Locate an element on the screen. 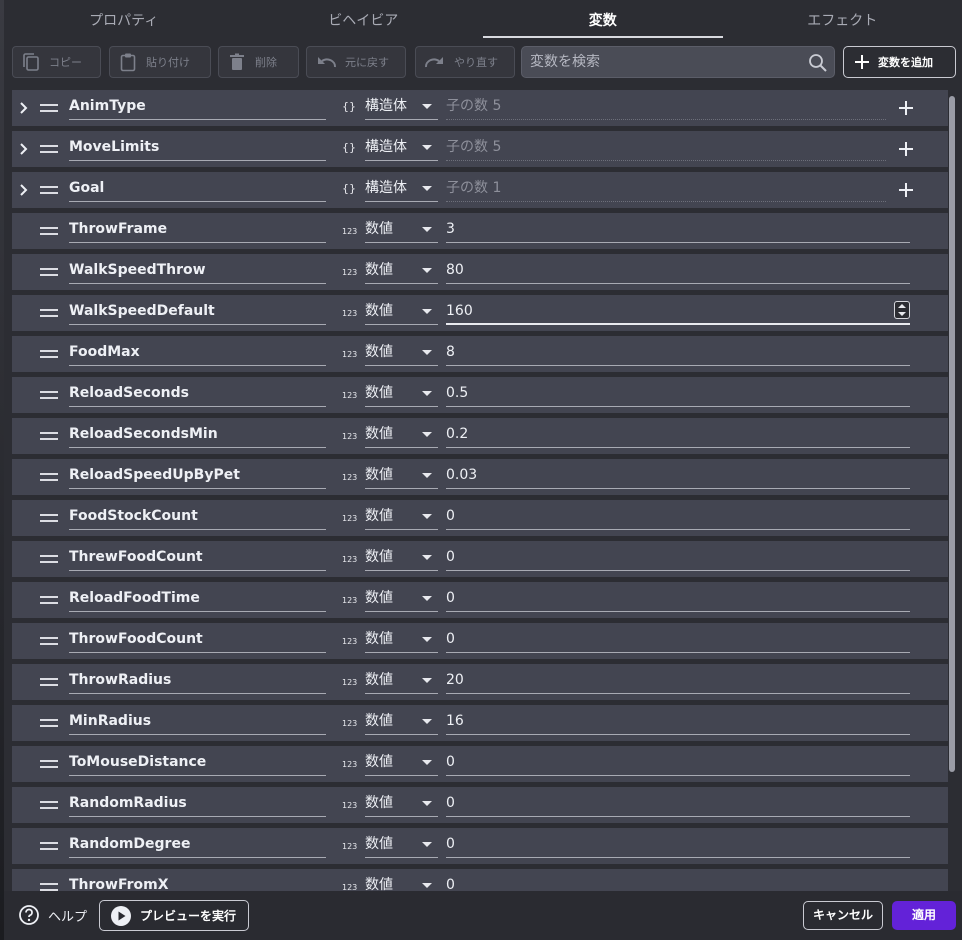  variable-name-field: Goal is located at coordinates (197, 190).